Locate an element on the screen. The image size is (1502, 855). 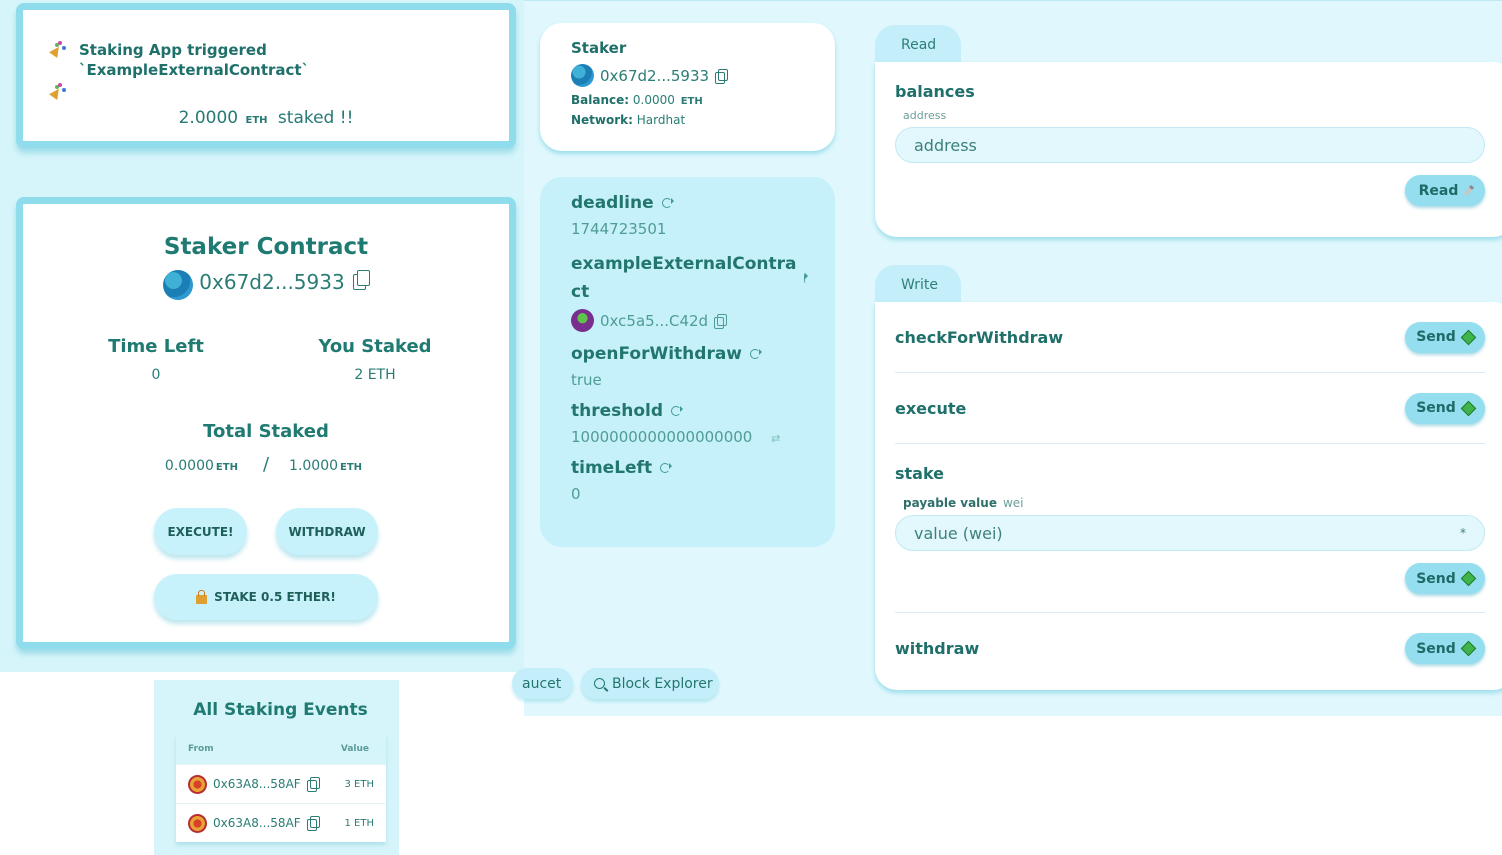
var-open-name: openForWithdraw is located at coordinates (657, 354).